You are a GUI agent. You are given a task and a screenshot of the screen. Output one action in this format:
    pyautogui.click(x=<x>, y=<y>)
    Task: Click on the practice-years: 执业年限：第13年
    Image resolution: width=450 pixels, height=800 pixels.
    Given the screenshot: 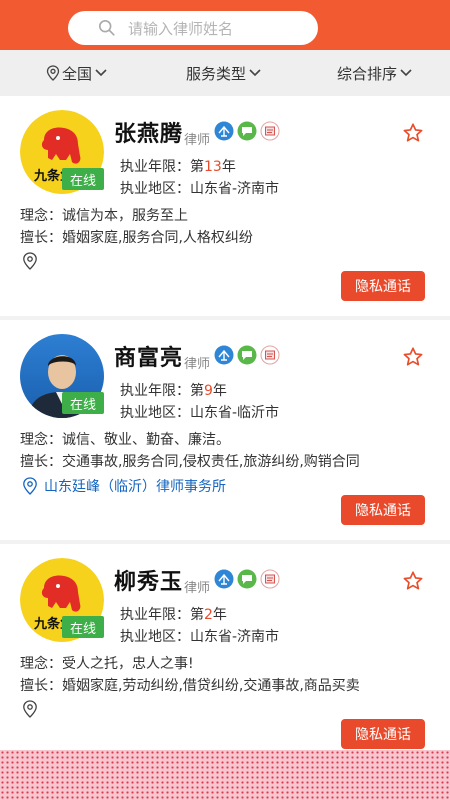 What is the action you would take?
    pyautogui.click(x=178, y=166)
    